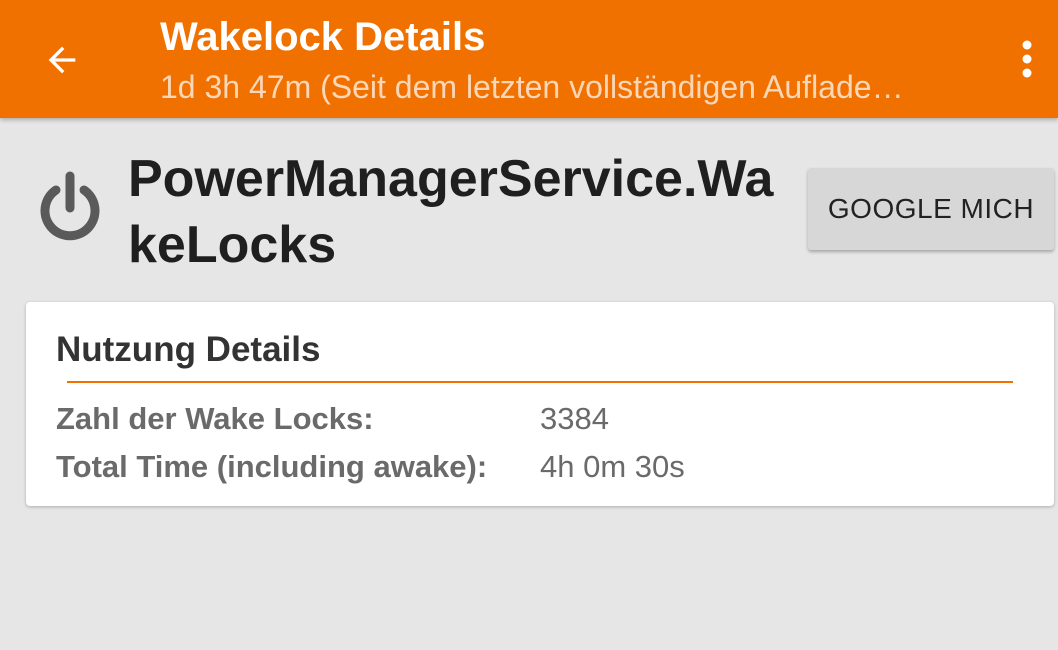  I want to click on power-icon, so click(70, 208).